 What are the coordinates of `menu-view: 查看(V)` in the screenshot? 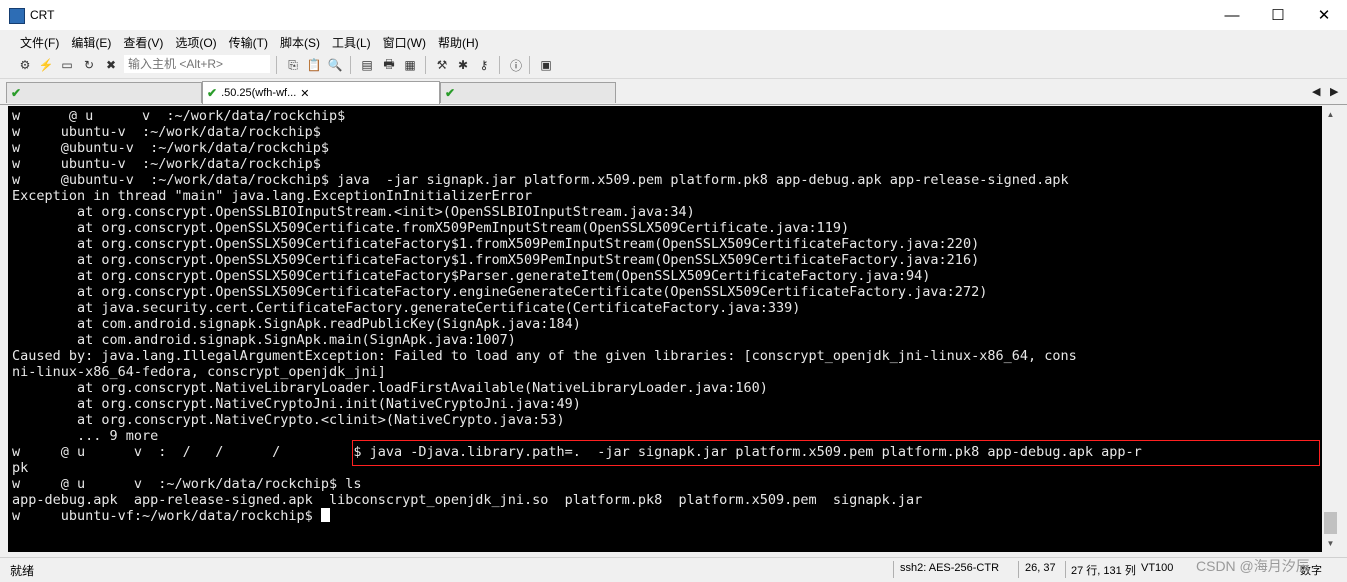 It's located at (143, 41).